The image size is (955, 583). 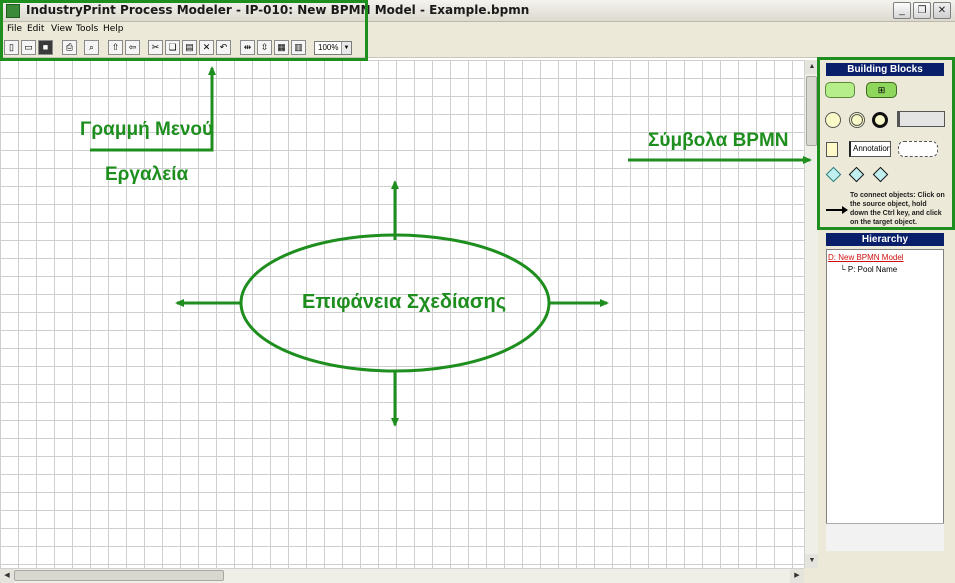 I want to click on bpmn-symbols-label: Σύμβολα BPMN, so click(x=718, y=140).